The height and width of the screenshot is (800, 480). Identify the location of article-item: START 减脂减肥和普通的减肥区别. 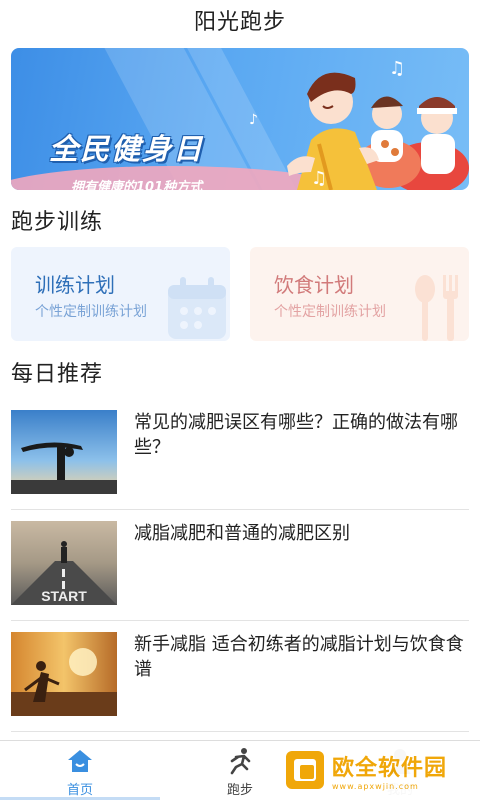
(240, 571).